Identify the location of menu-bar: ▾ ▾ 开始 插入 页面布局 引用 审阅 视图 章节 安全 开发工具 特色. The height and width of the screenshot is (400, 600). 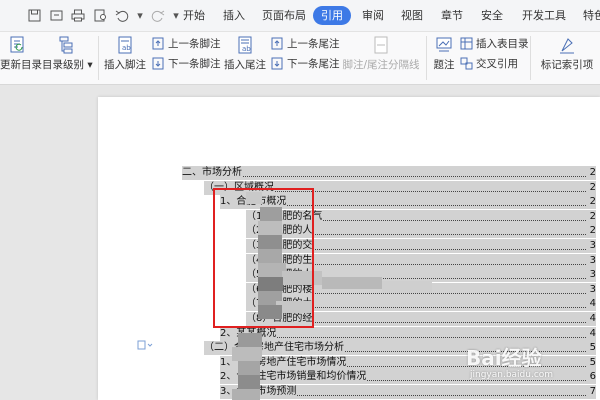
(300, 16).